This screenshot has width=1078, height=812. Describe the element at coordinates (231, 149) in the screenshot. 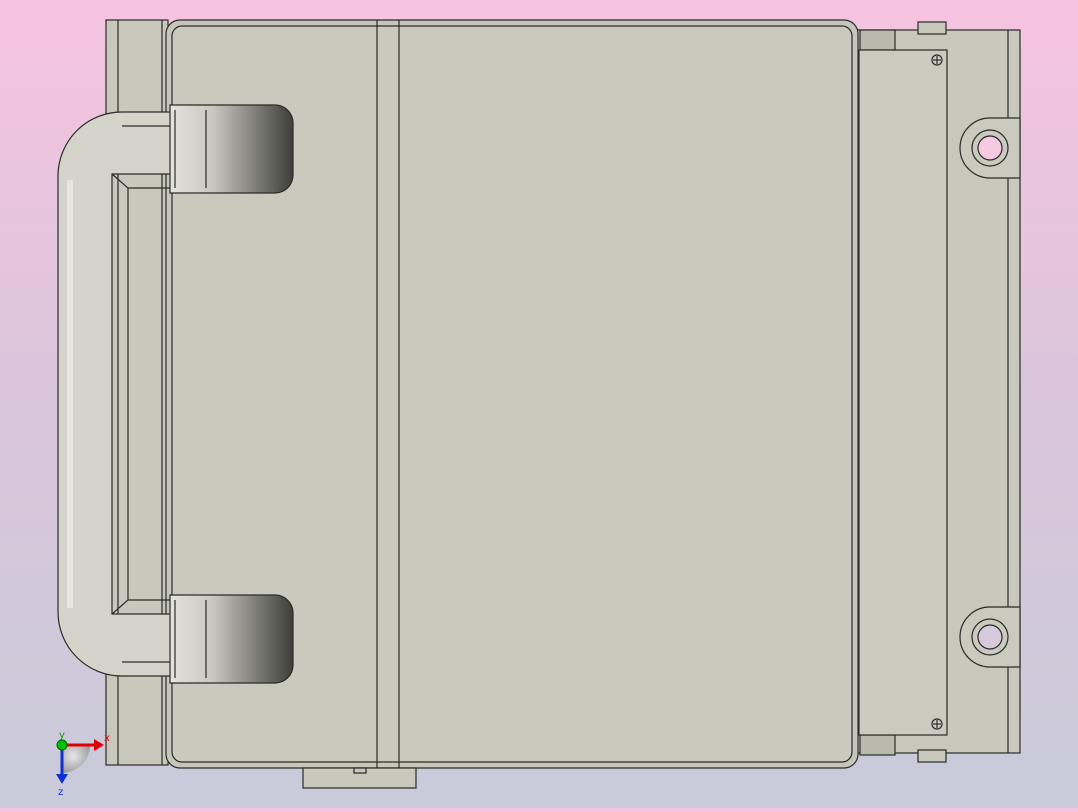

I see `handle-grip-top` at that location.